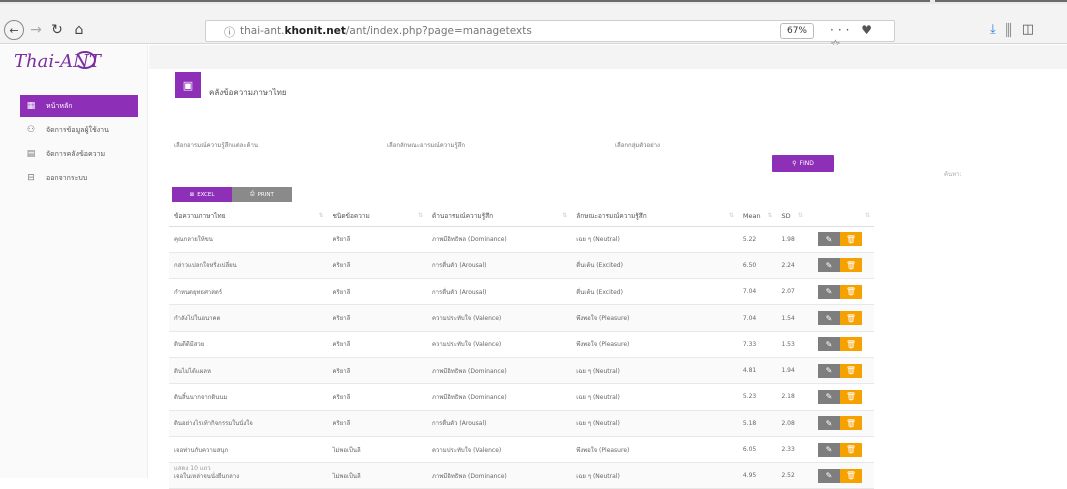 This screenshot has width=1067, height=489. I want to click on cell-sd: 1.53, so click(791, 344).